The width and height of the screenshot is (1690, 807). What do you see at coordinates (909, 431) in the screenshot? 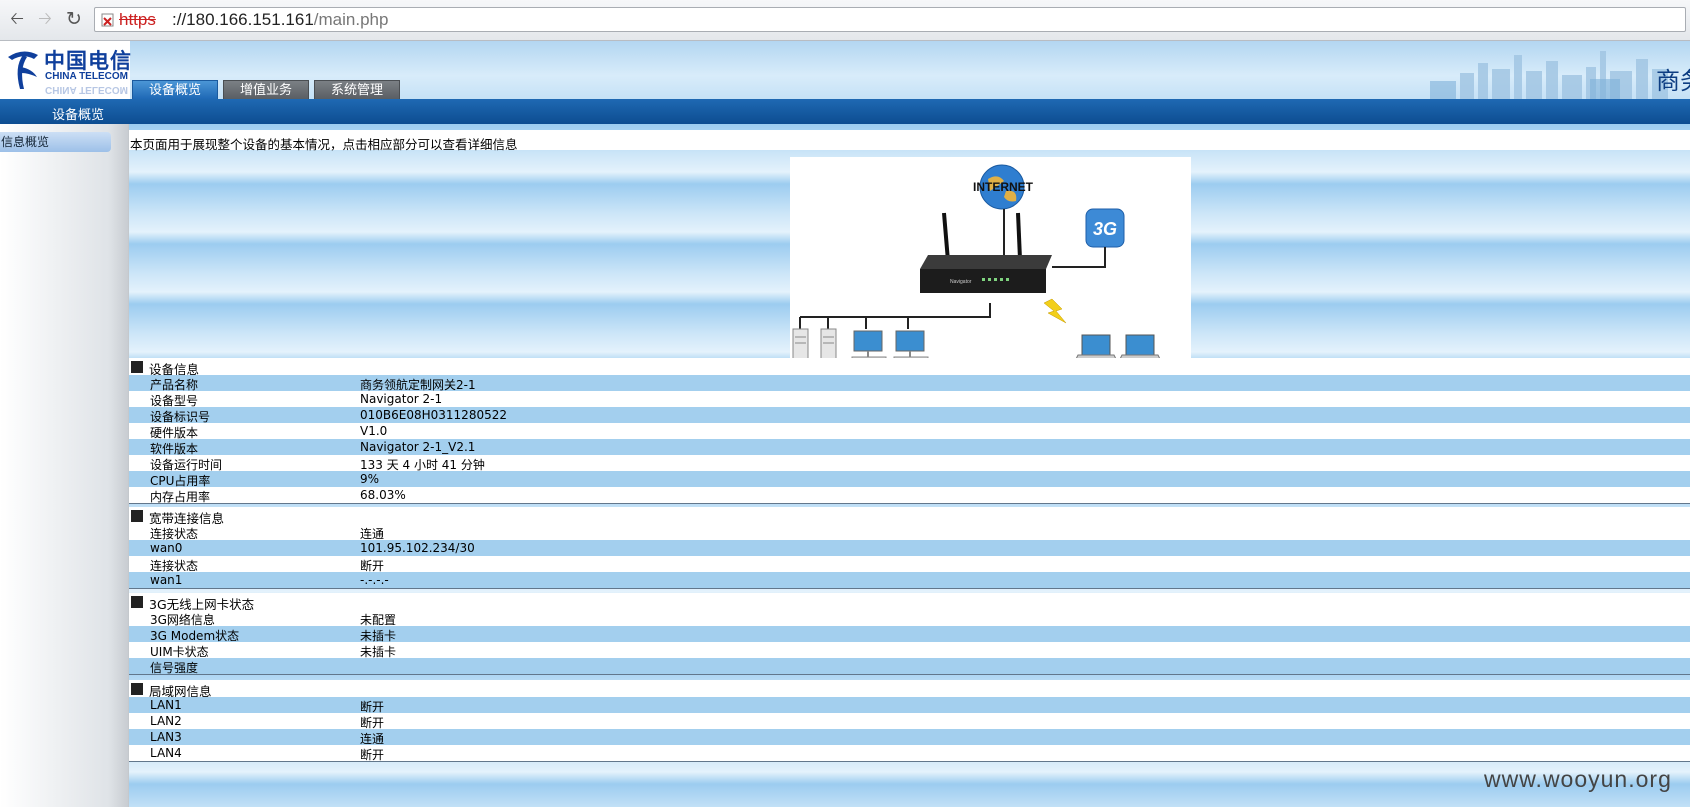
I see `table-row: 硬件版本 V1.0` at bounding box center [909, 431].